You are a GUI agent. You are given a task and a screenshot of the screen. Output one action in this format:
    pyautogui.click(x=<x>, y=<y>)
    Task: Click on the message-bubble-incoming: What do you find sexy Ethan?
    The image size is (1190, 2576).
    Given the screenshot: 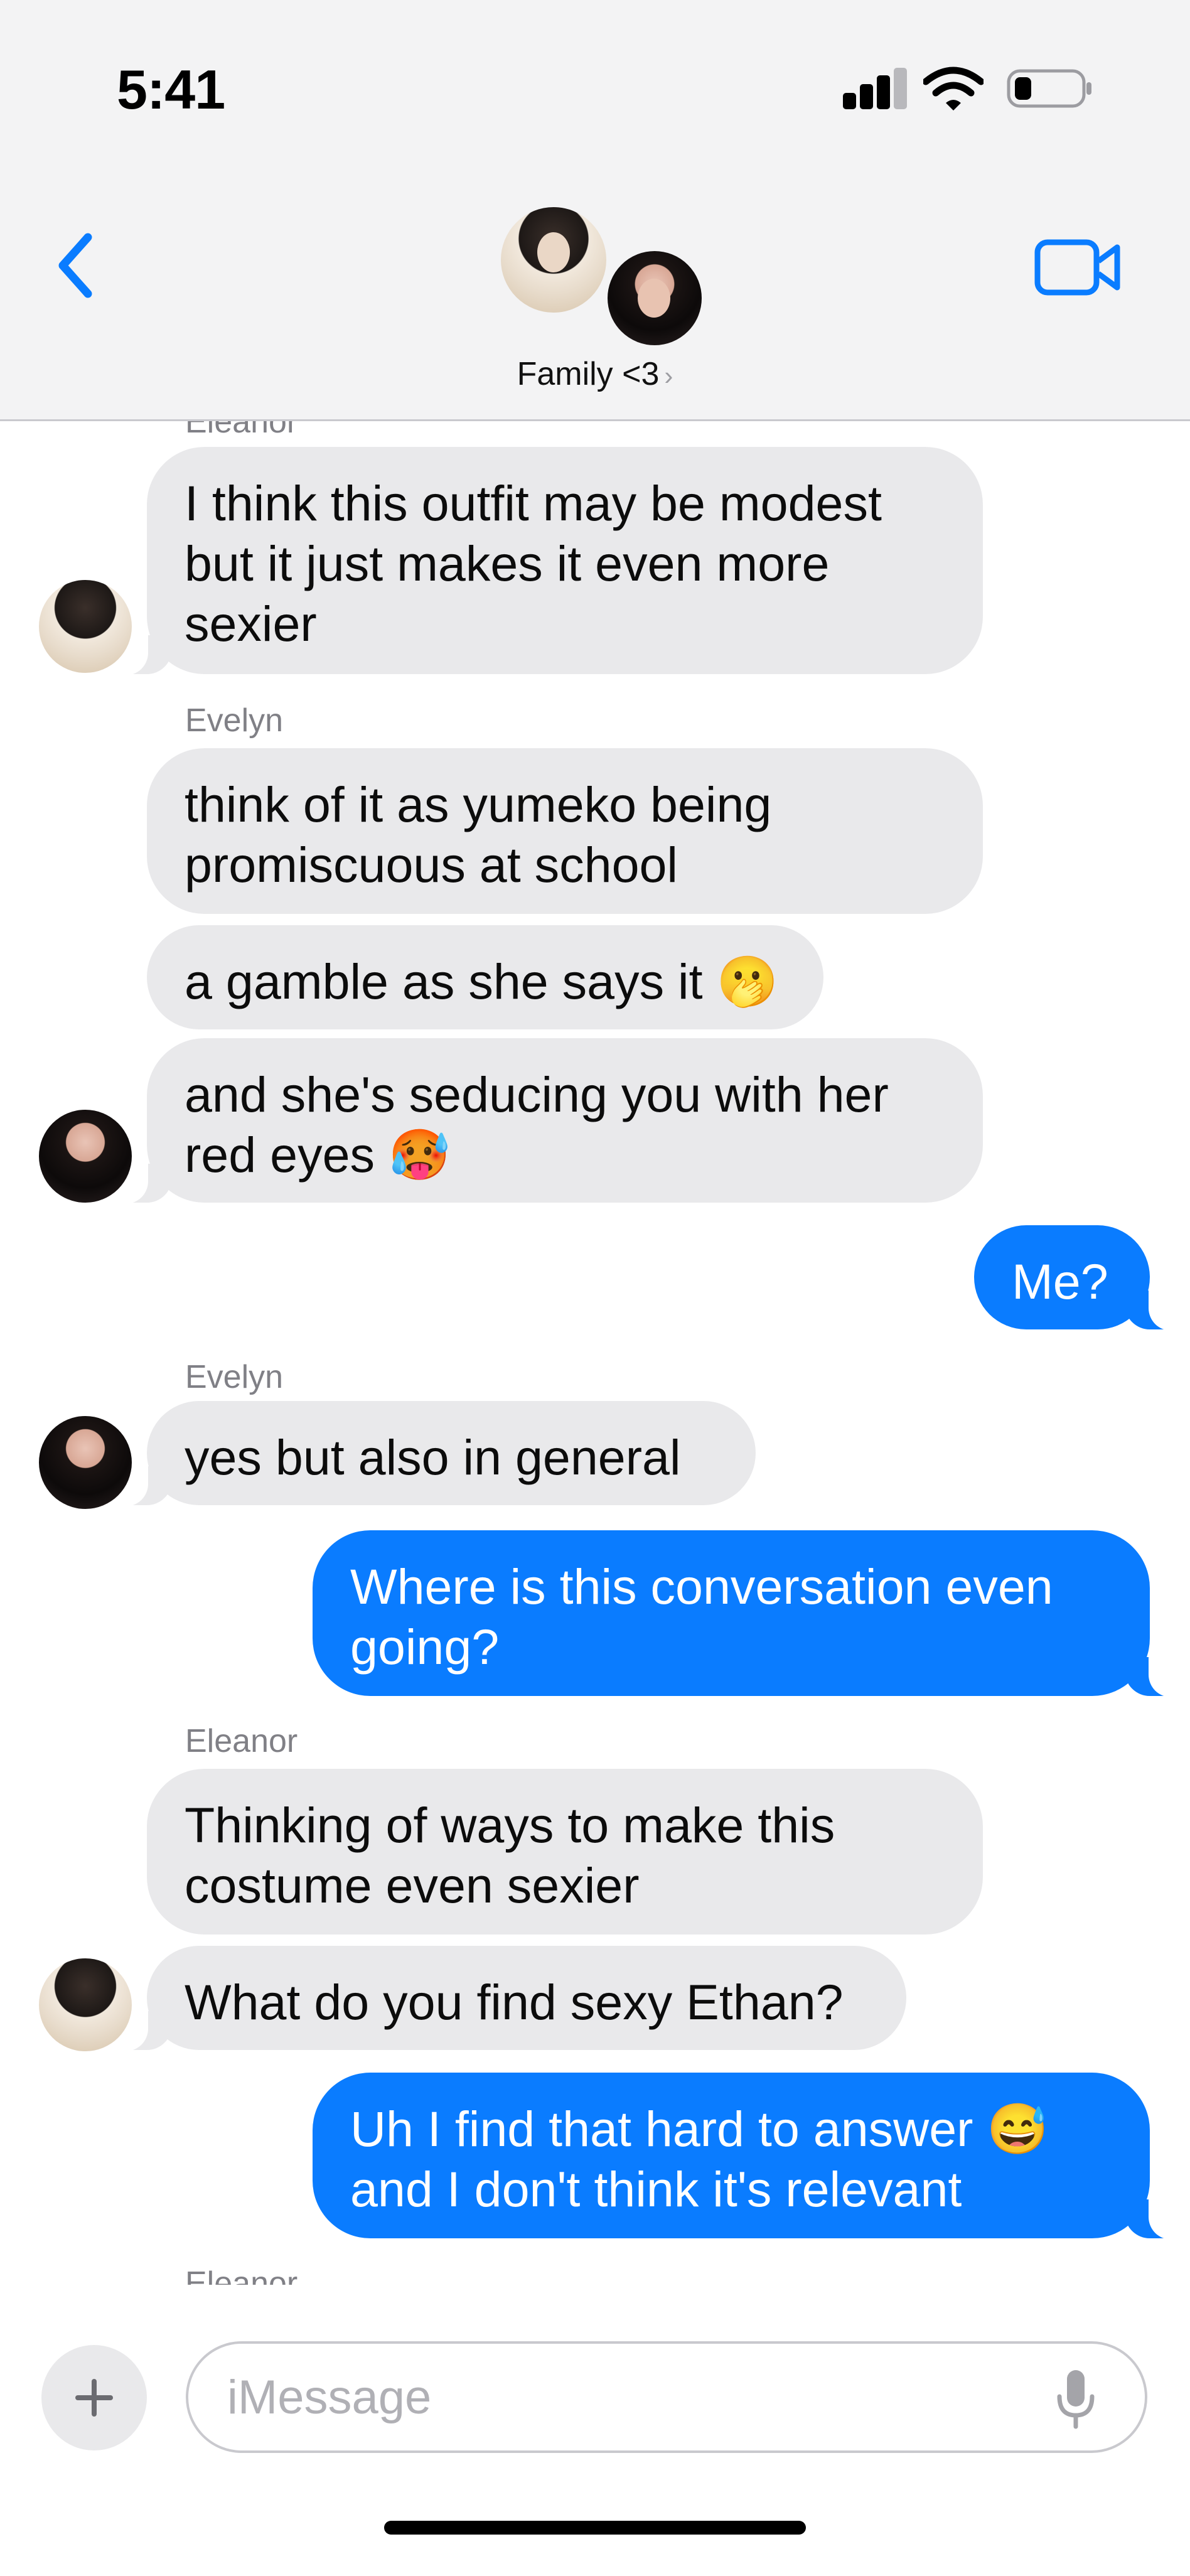 What is the action you would take?
    pyautogui.click(x=512, y=1998)
    